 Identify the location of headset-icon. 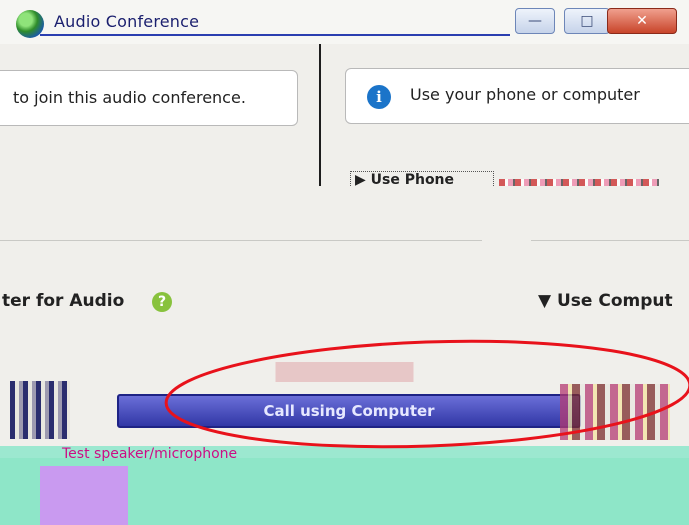
(40, 410).